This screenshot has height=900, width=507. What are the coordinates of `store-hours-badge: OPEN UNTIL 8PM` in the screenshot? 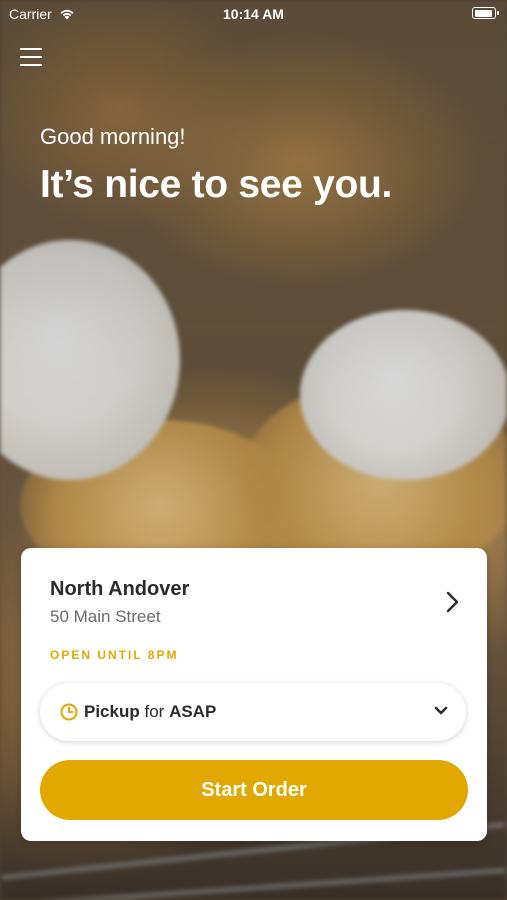 It's located at (114, 655).